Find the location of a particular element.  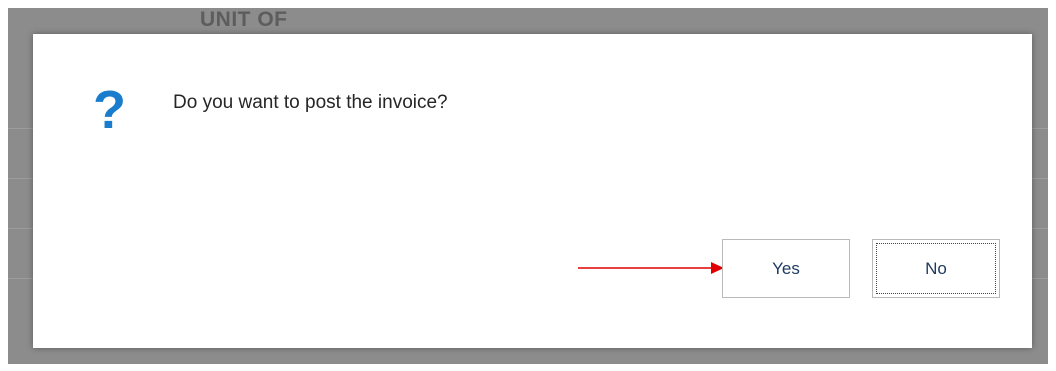

dialog-message: Do you want to post the invoice? is located at coordinates (310, 102).